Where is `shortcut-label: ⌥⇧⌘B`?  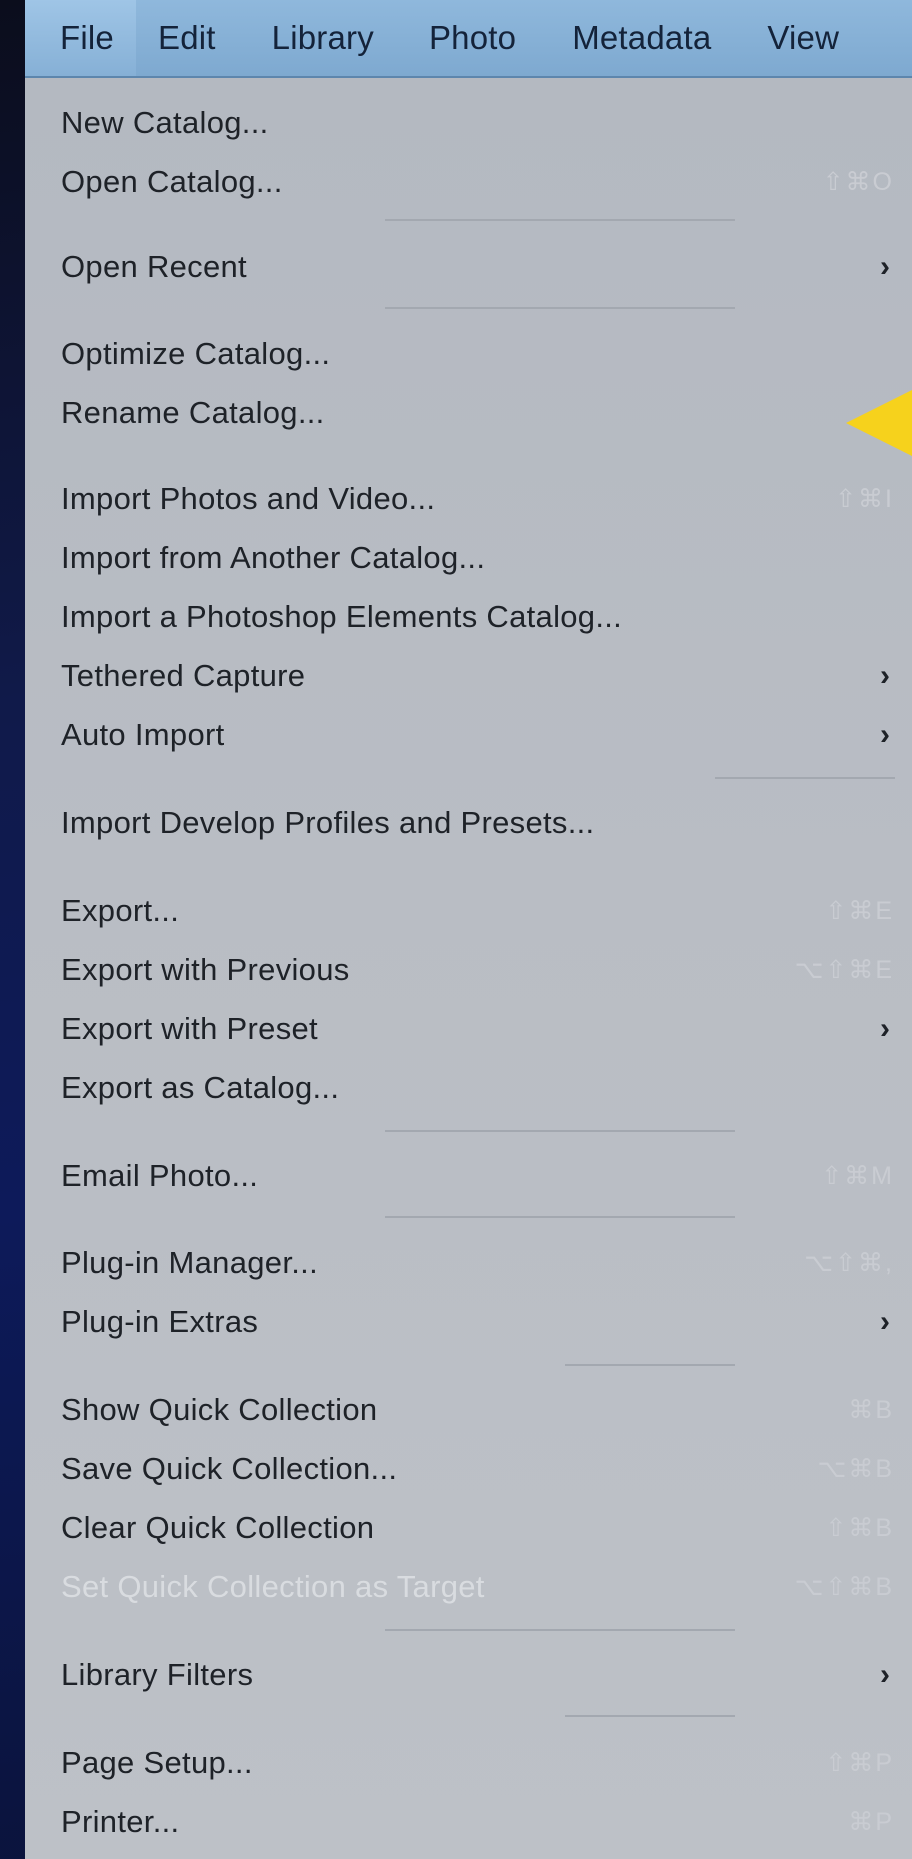 shortcut-label: ⌥⇧⌘B is located at coordinates (844, 1587).